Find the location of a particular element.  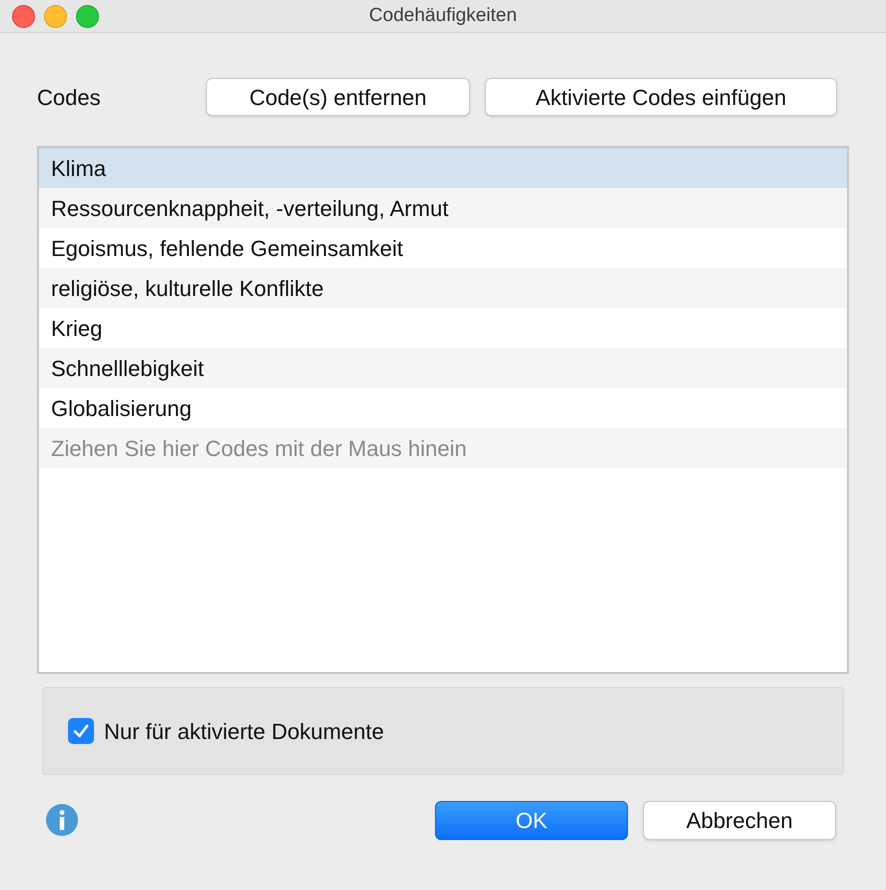

code-item: Klima is located at coordinates (443, 168).